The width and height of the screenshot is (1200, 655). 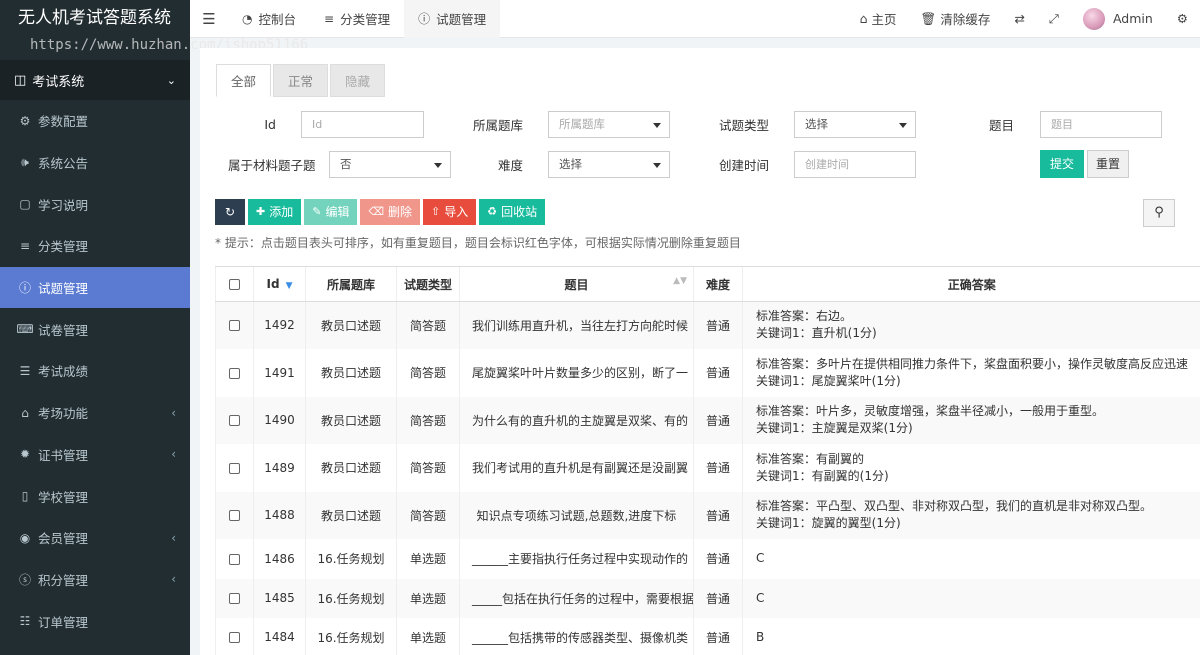 I want to click on column-title: 题目 ▲▼, so click(x=576, y=284).